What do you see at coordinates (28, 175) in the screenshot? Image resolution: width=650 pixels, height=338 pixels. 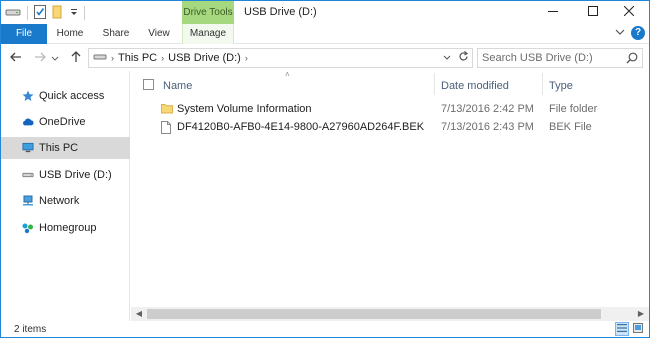 I see `usb-drive-icon` at bounding box center [28, 175].